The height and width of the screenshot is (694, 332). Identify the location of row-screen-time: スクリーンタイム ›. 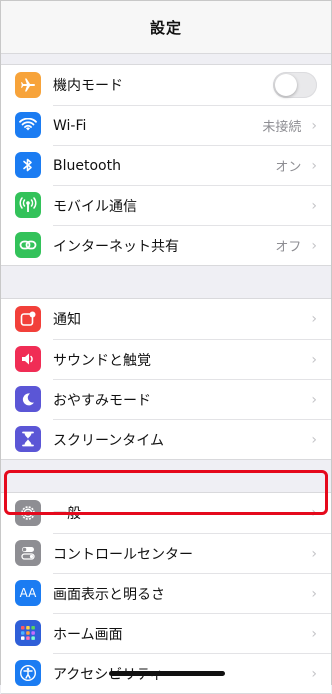
(166, 439).